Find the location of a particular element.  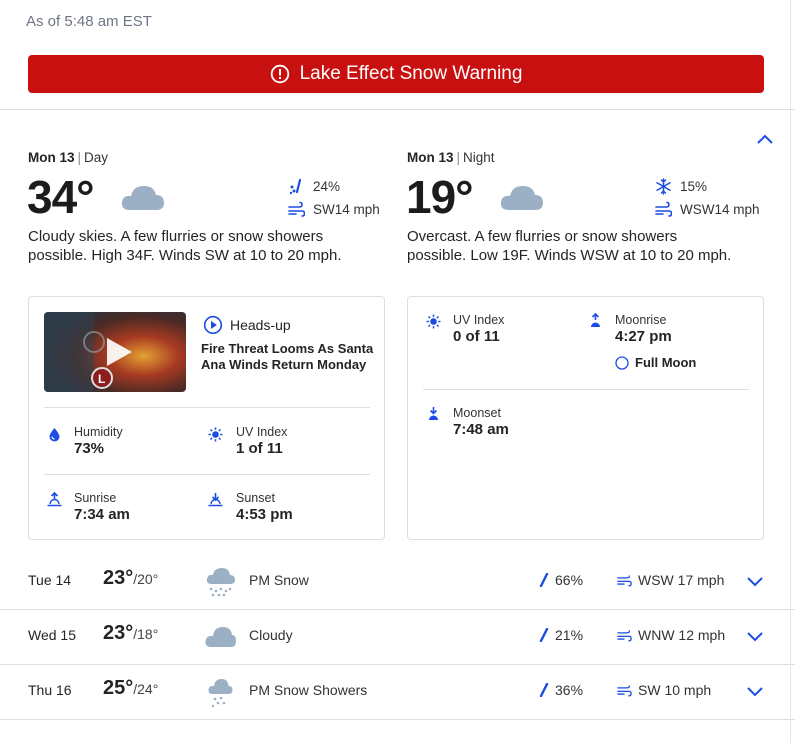

forecast-day: Thu 16 is located at coordinates (50, 690).